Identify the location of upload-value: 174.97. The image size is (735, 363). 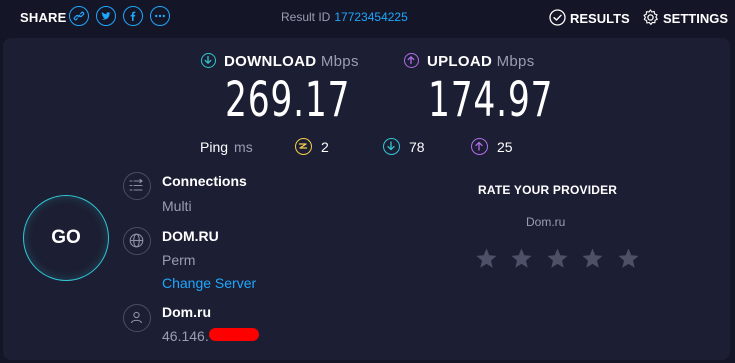
(491, 100).